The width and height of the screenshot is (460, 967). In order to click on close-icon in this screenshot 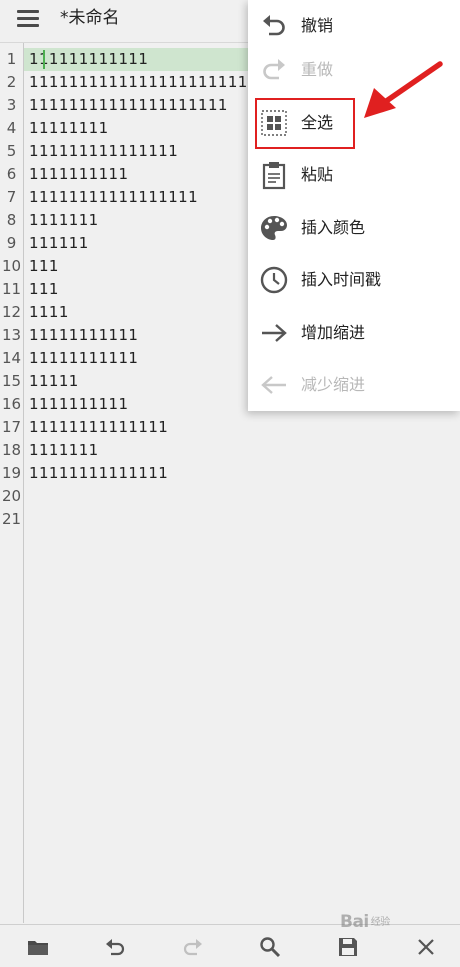, I will do `click(426, 947)`.